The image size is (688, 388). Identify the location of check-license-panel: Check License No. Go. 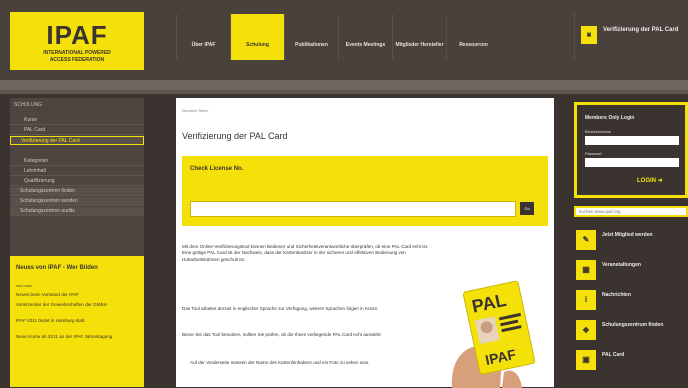
(365, 191).